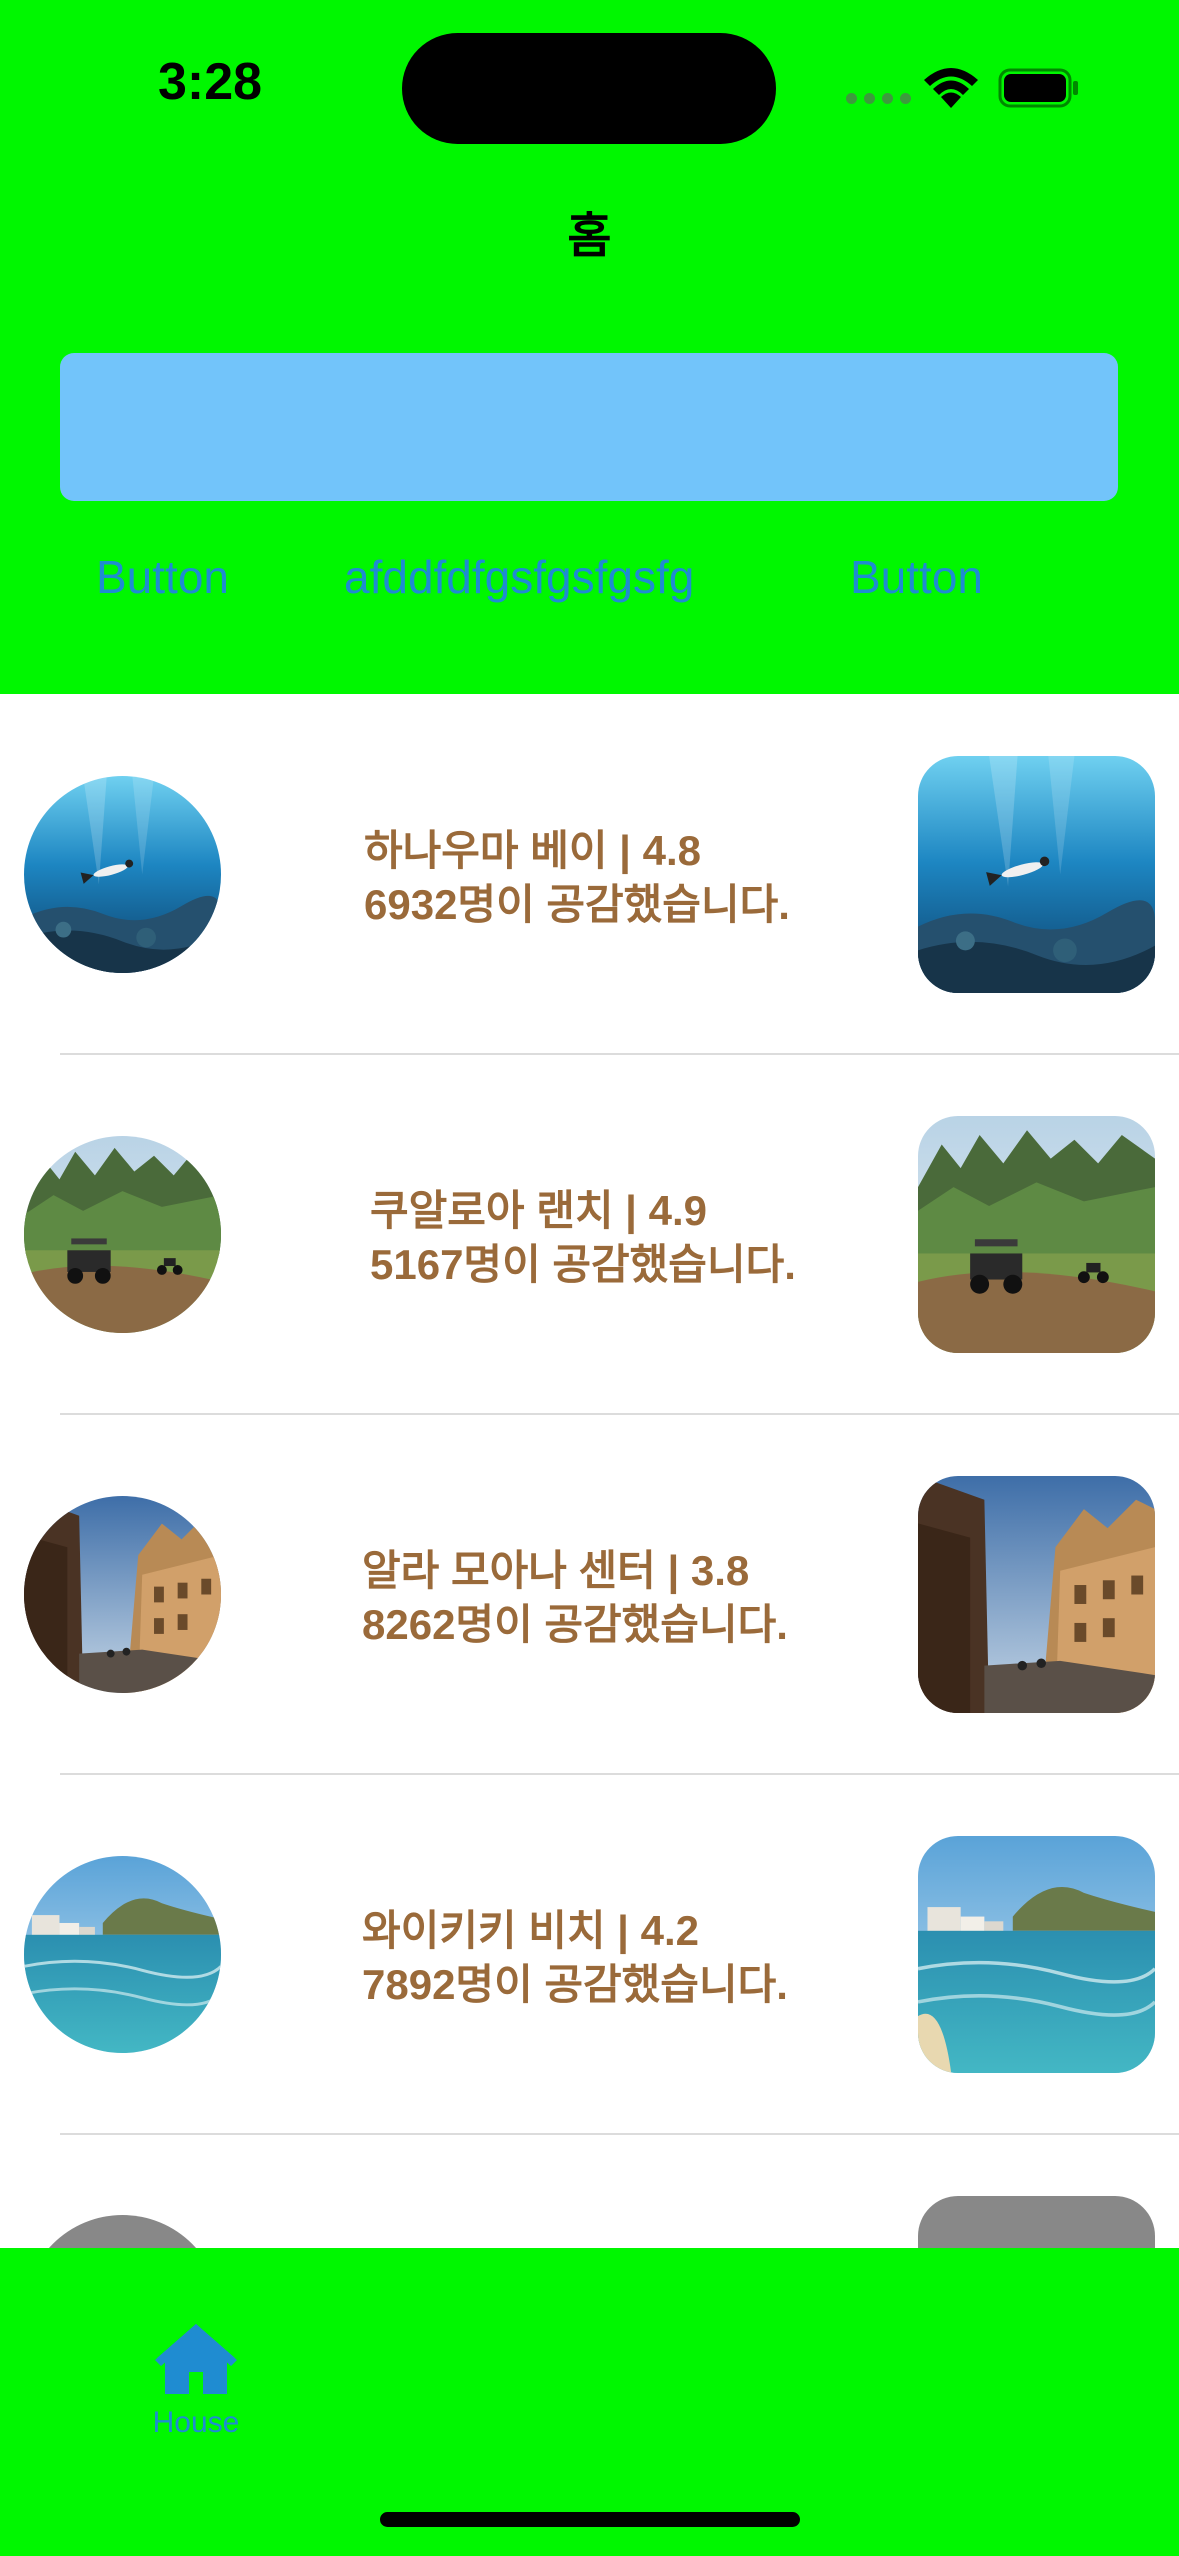 This screenshot has width=1179, height=2556. Describe the element at coordinates (519, 577) in the screenshot. I see `middle-button: afddfdfgsfgsfgsfg` at that location.